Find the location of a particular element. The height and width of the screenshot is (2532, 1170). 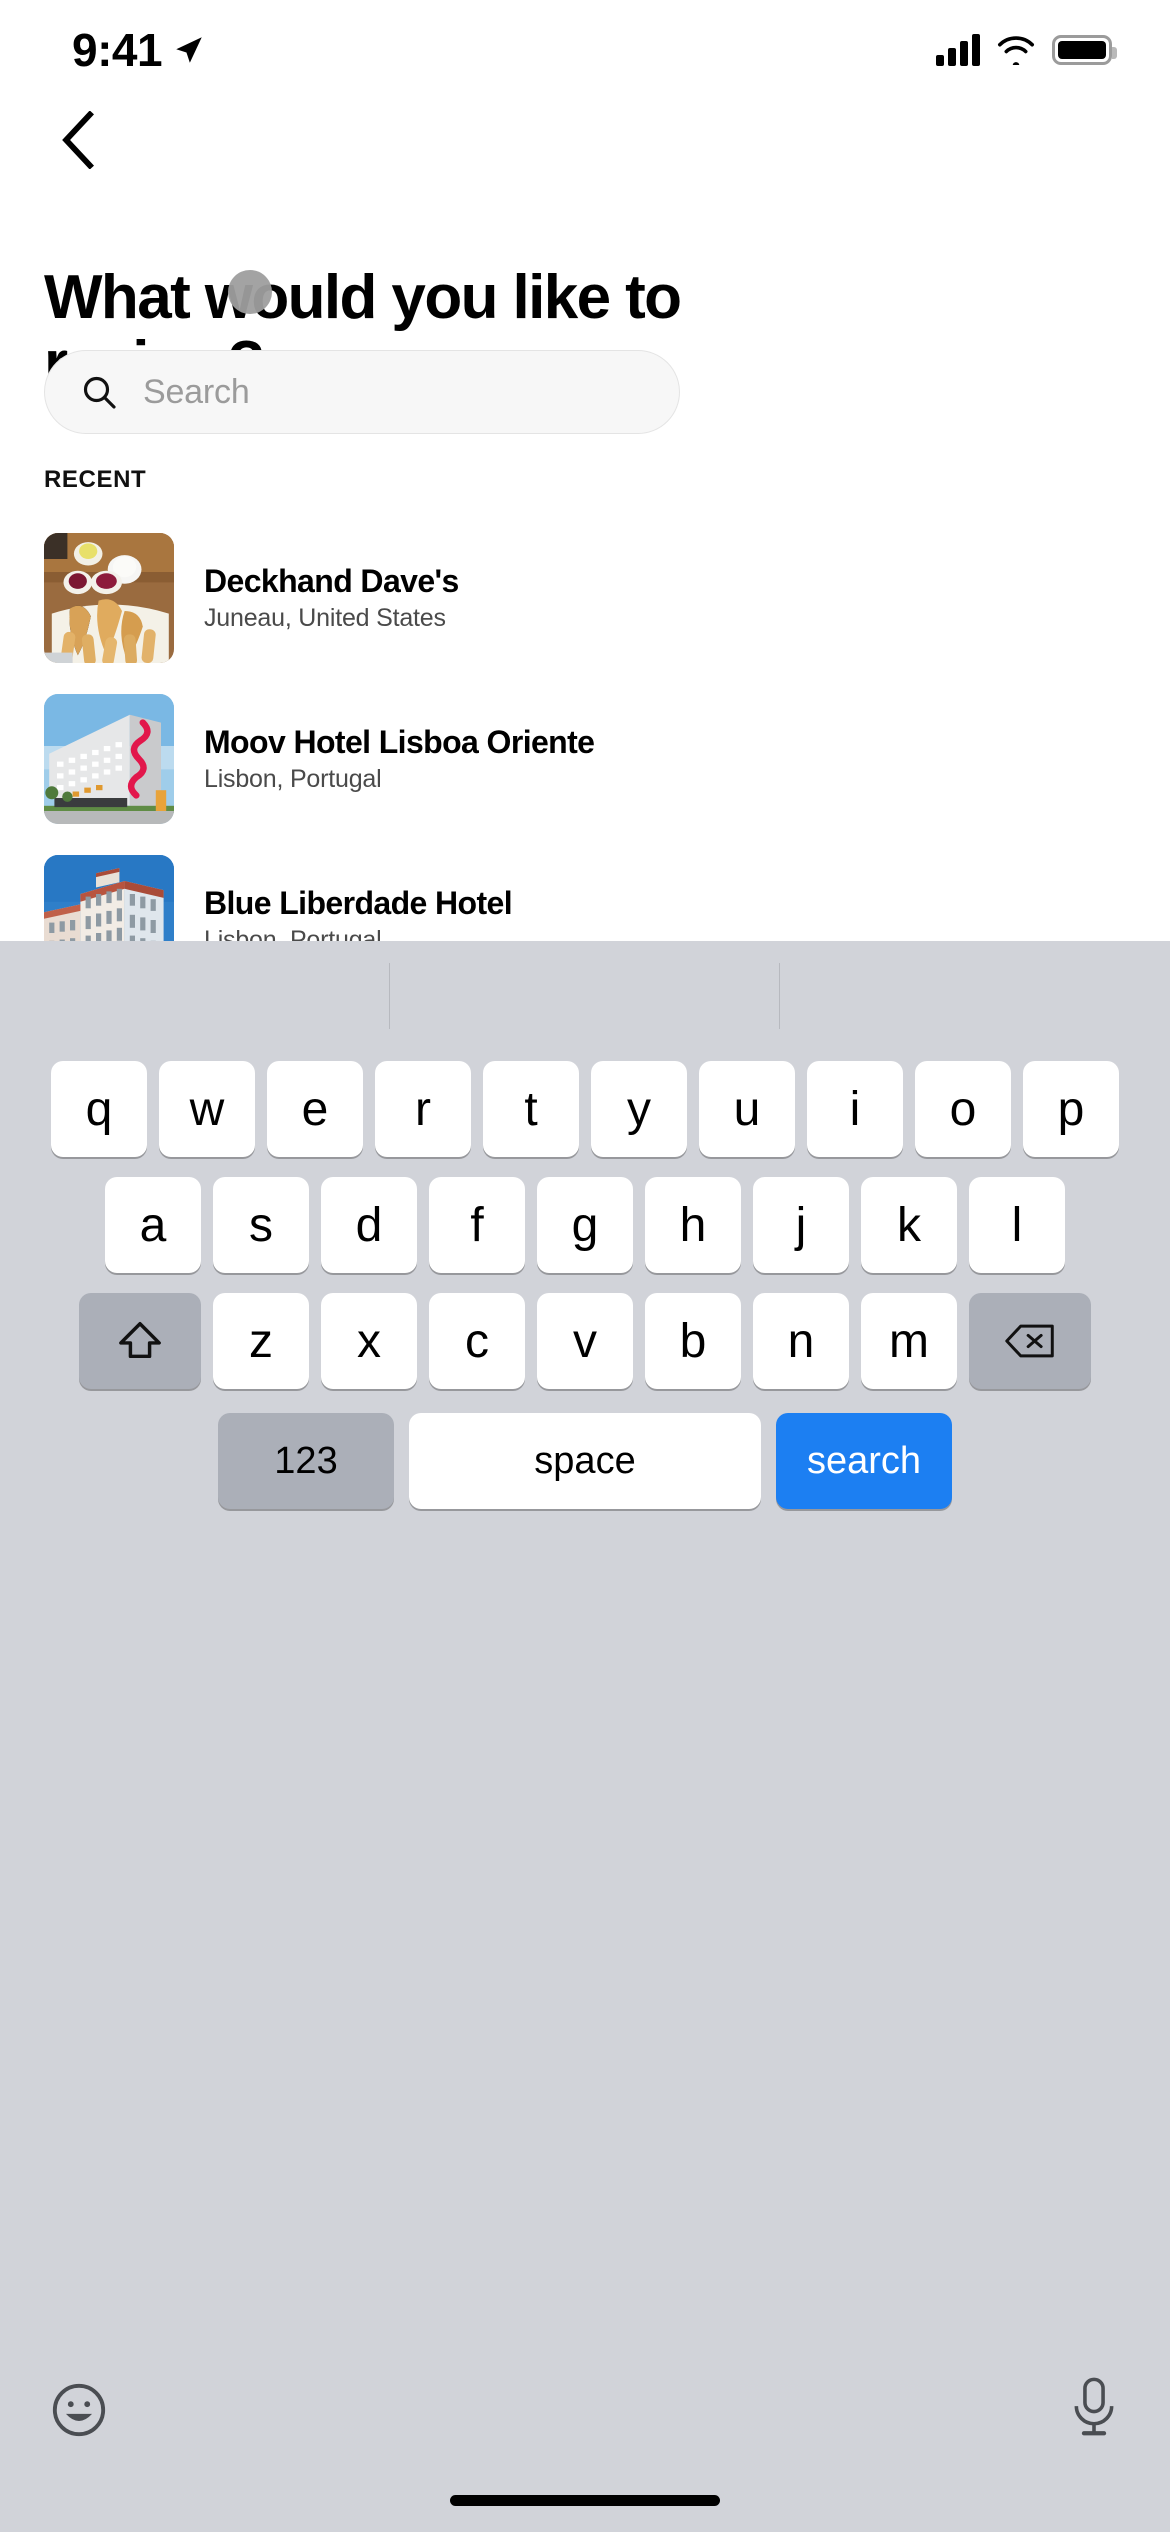

key-n: n is located at coordinates (801, 1341).